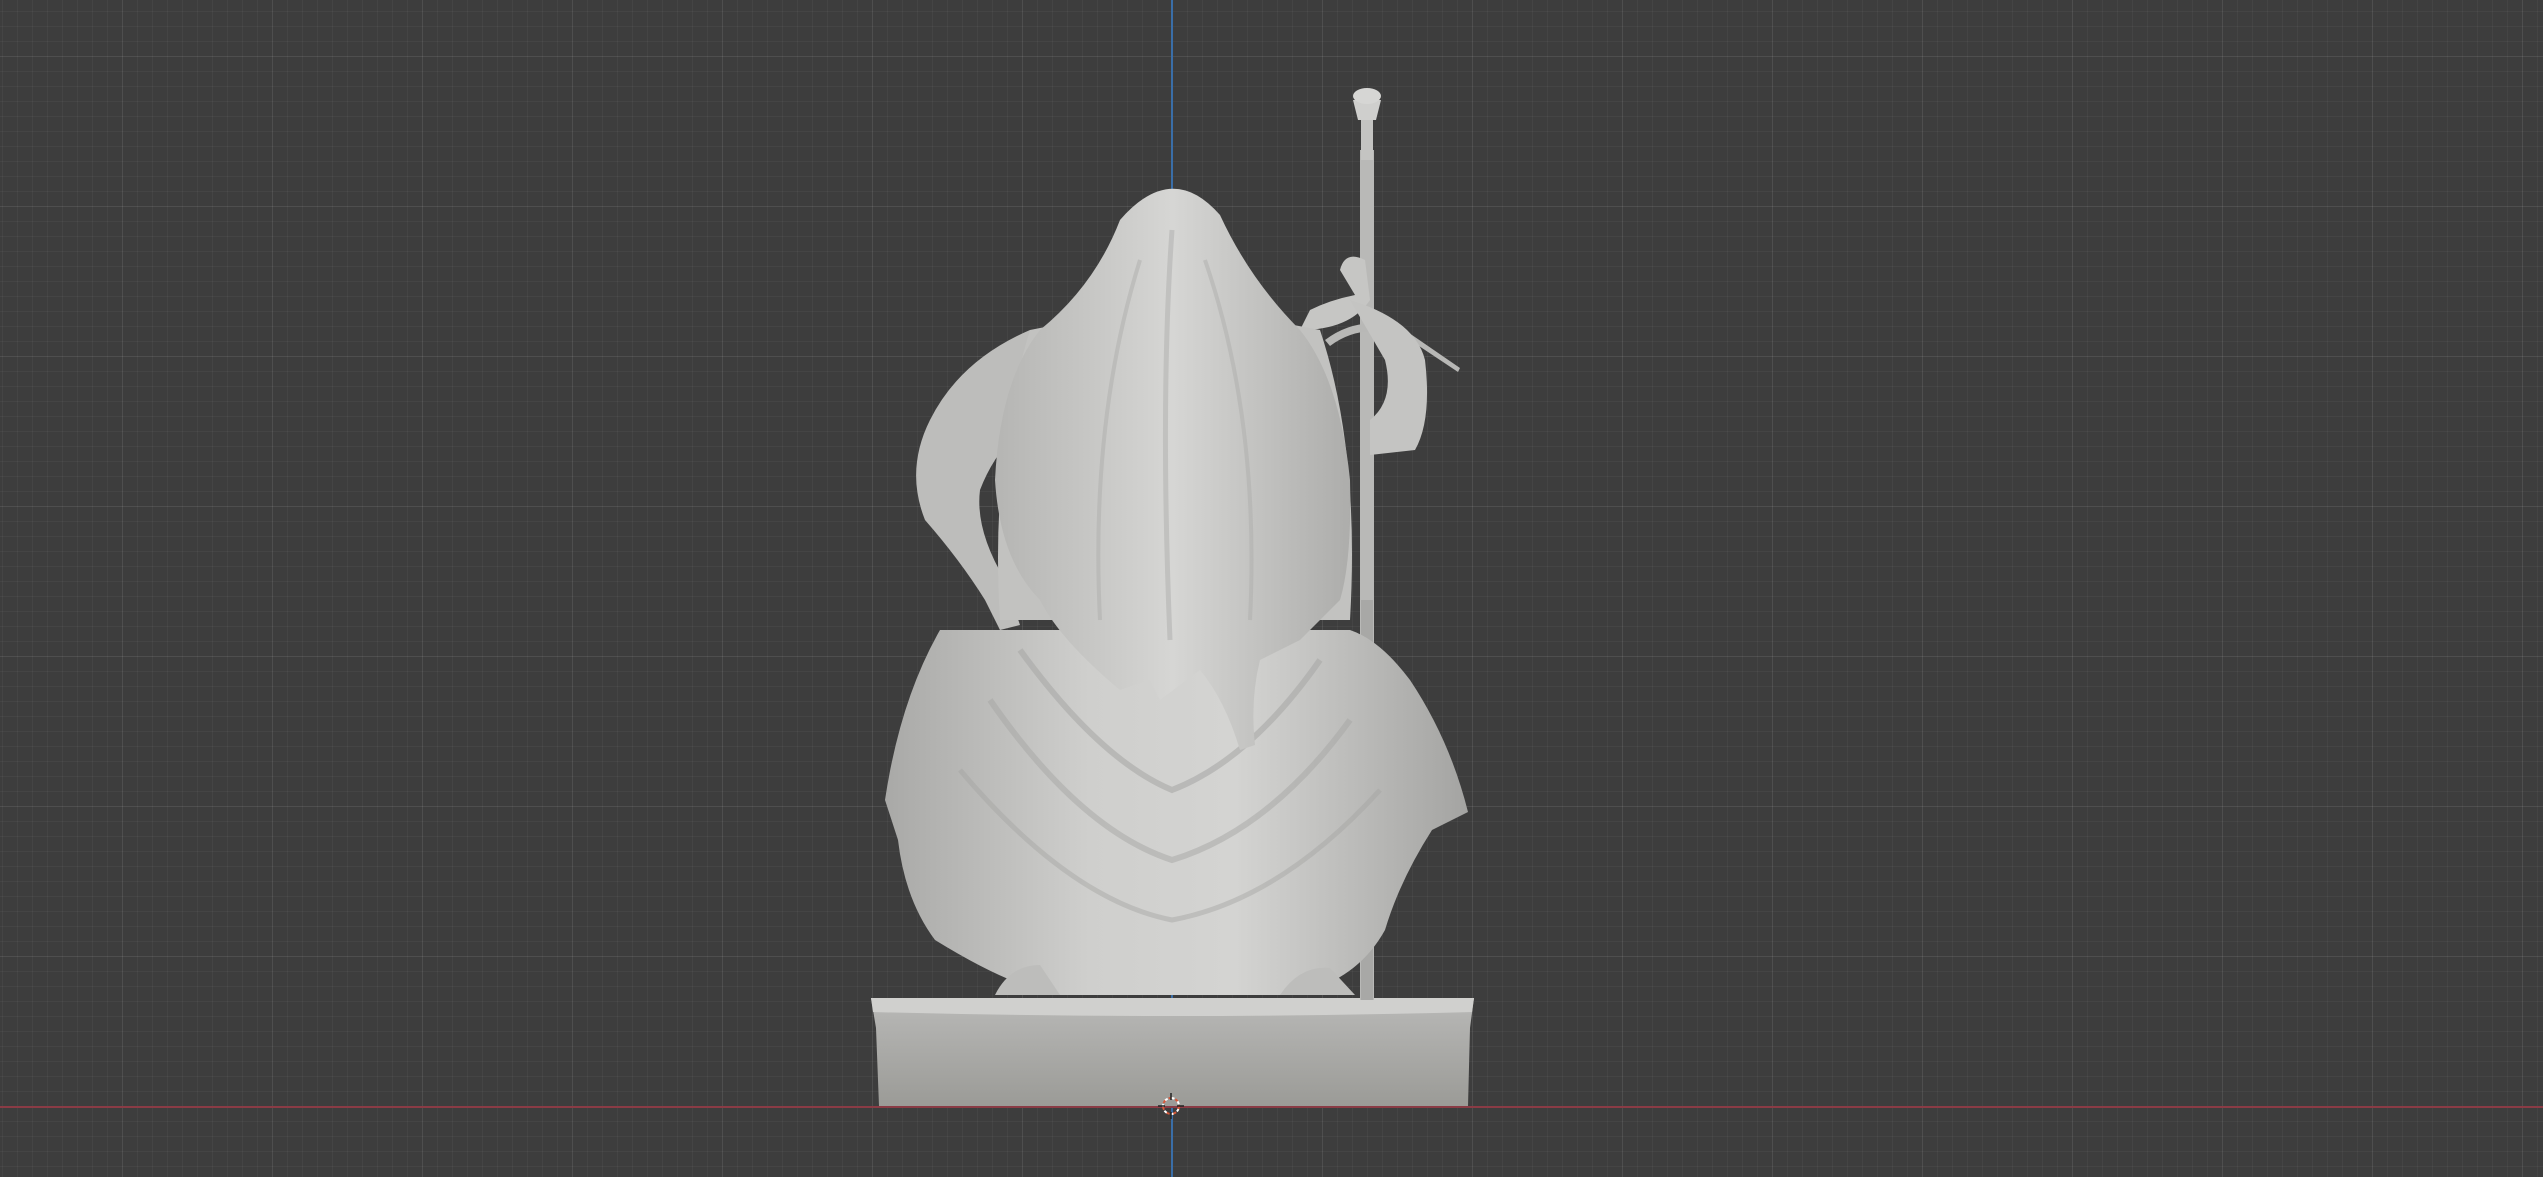 The width and height of the screenshot is (2543, 1177). Describe the element at coordinates (1172, 1052) in the screenshot. I see `statue-pedestal` at that location.